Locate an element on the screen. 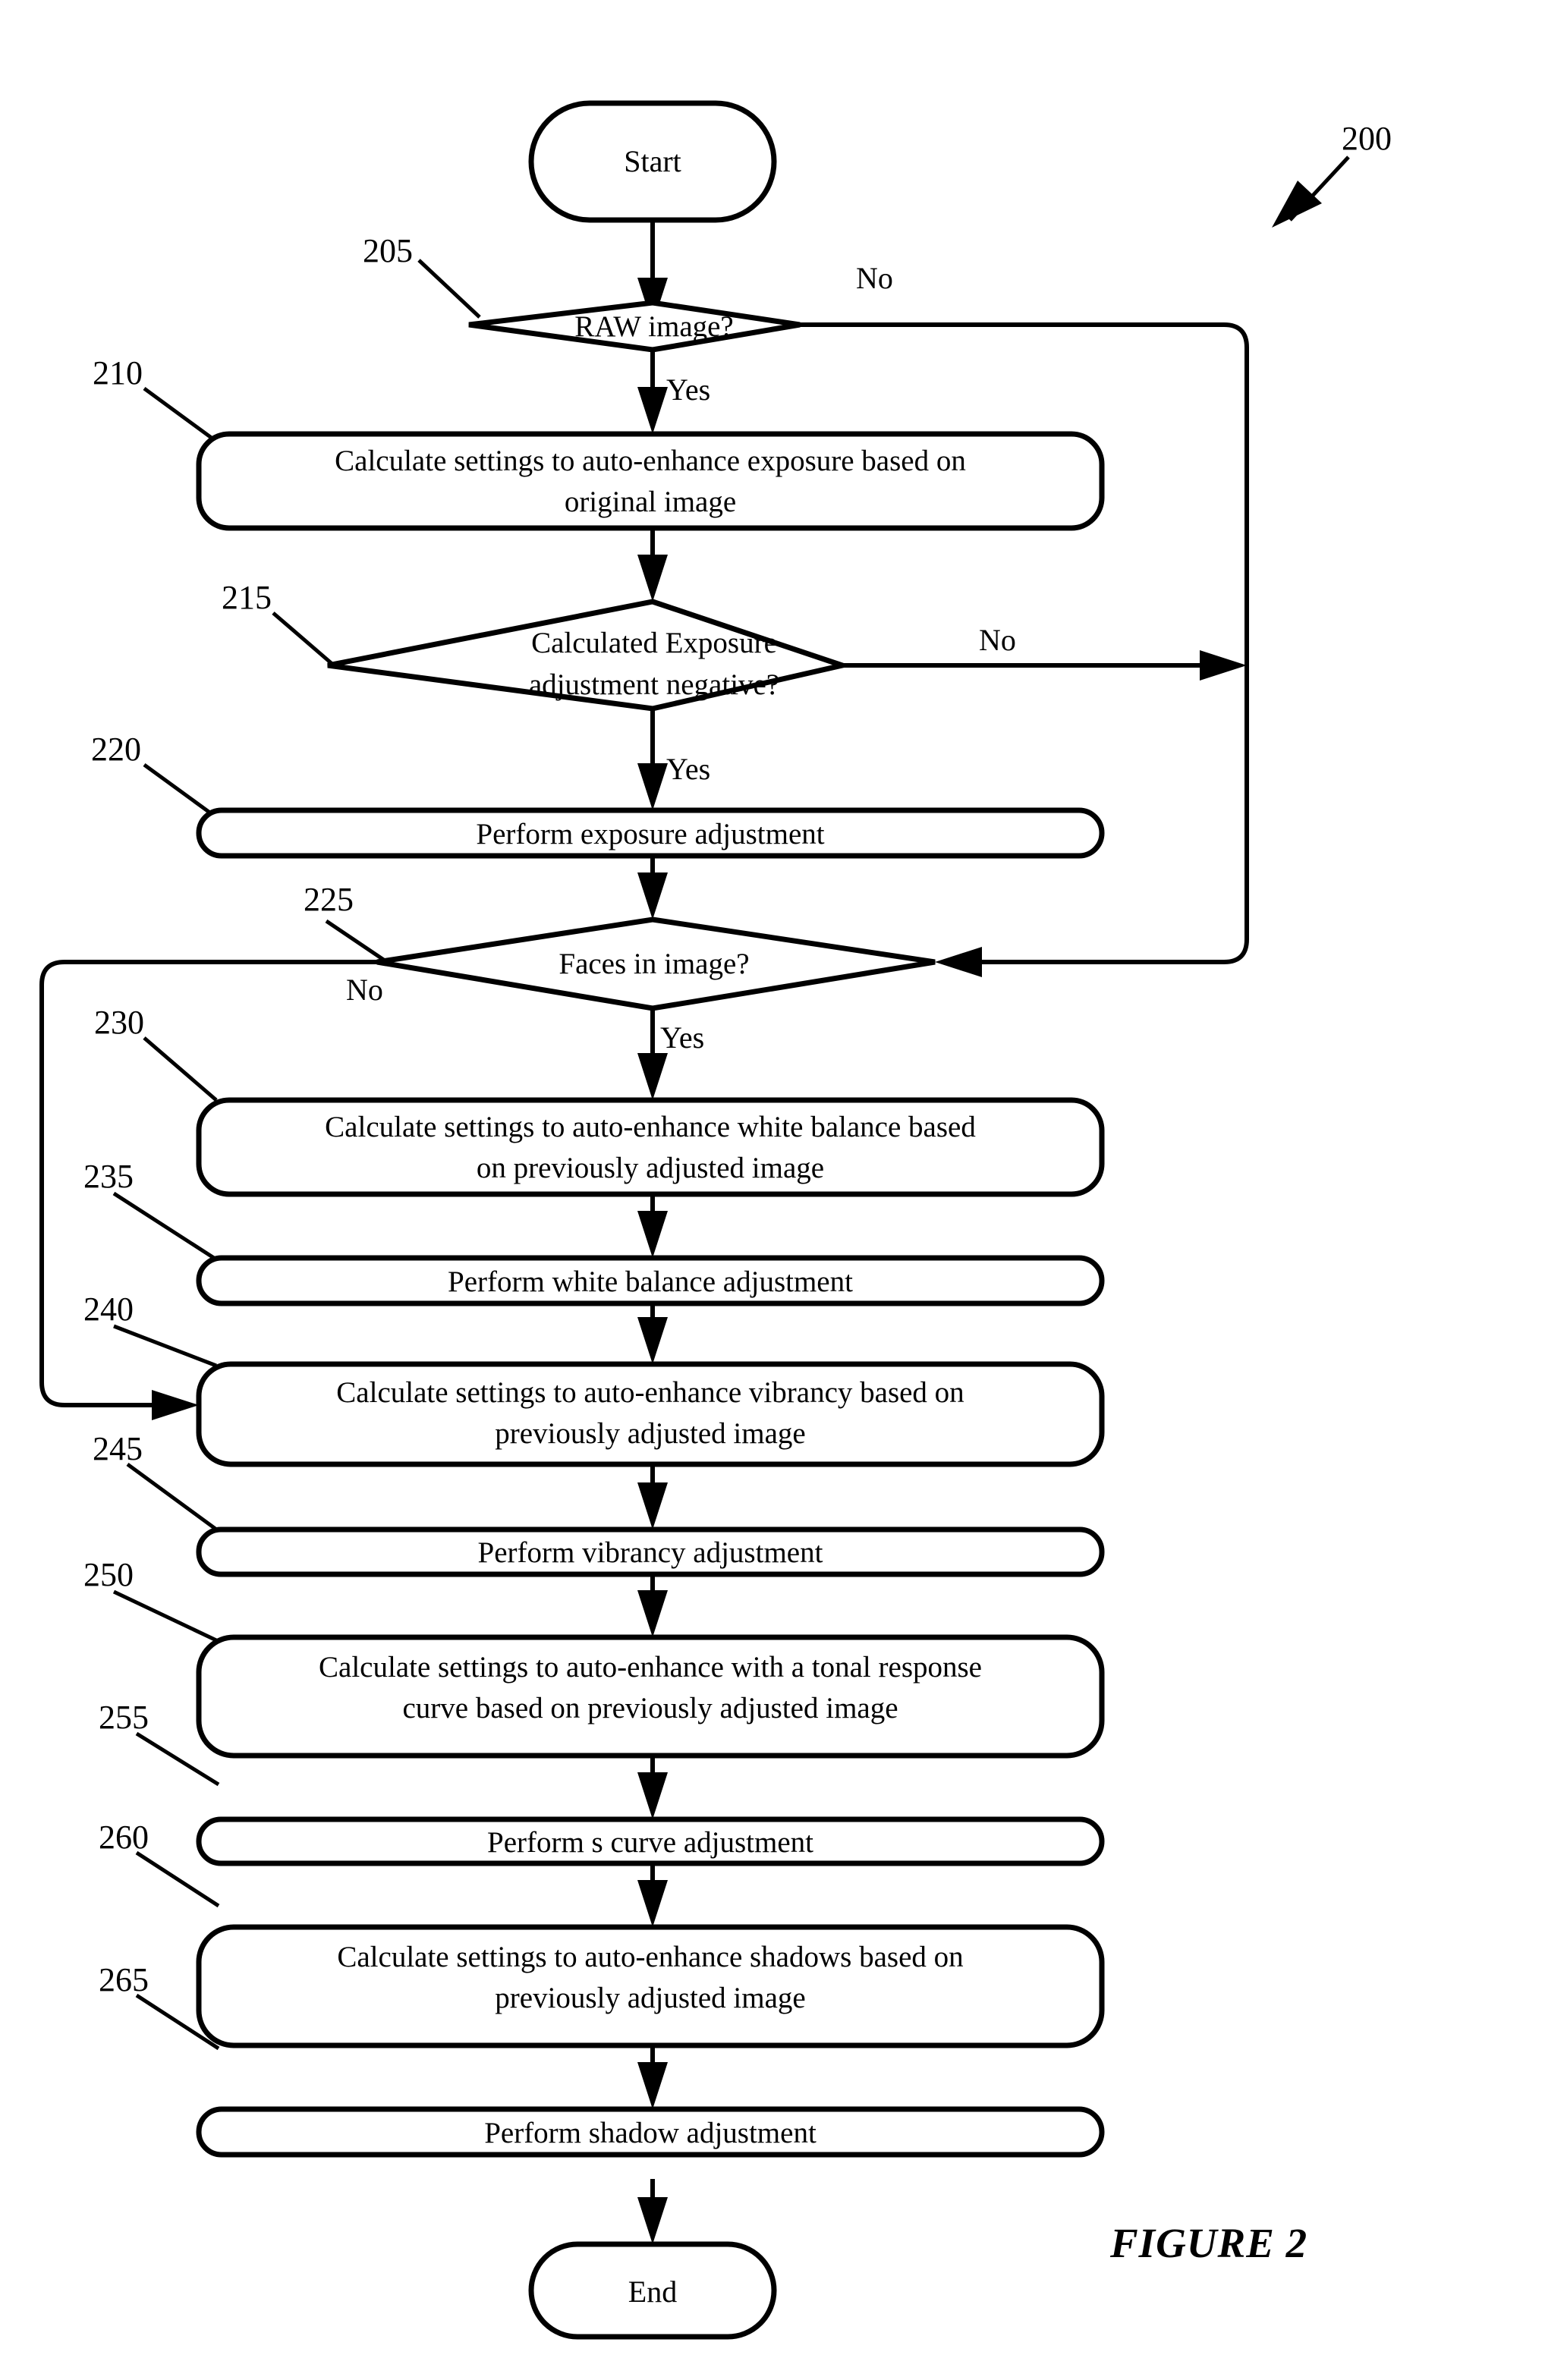 This screenshot has width=1567, height=2380. ref-numeral-200: 200 is located at coordinates (1367, 138).